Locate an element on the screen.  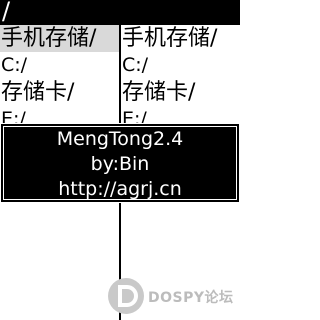
author-credit: by:Bin is located at coordinates (120, 164).